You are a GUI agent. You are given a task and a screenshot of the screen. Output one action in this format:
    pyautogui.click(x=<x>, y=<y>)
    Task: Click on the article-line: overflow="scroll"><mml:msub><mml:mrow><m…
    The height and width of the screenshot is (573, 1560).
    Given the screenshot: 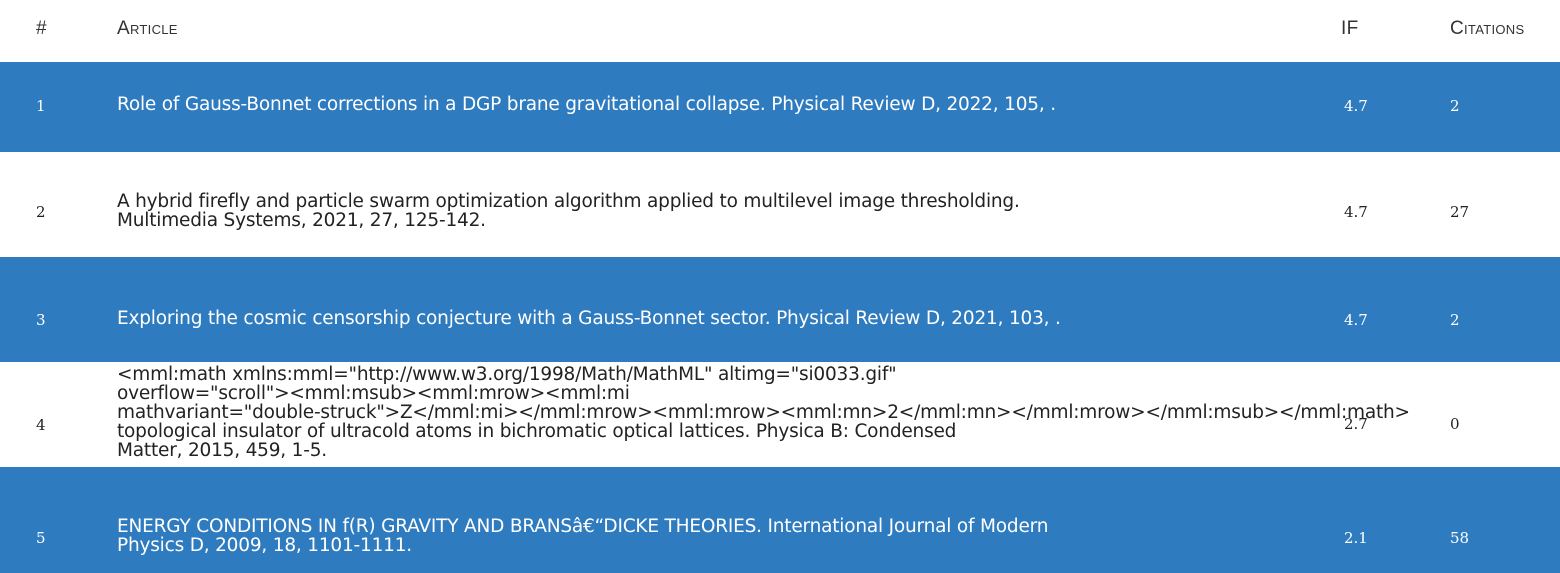 What is the action you would take?
    pyautogui.click(x=373, y=393)
    